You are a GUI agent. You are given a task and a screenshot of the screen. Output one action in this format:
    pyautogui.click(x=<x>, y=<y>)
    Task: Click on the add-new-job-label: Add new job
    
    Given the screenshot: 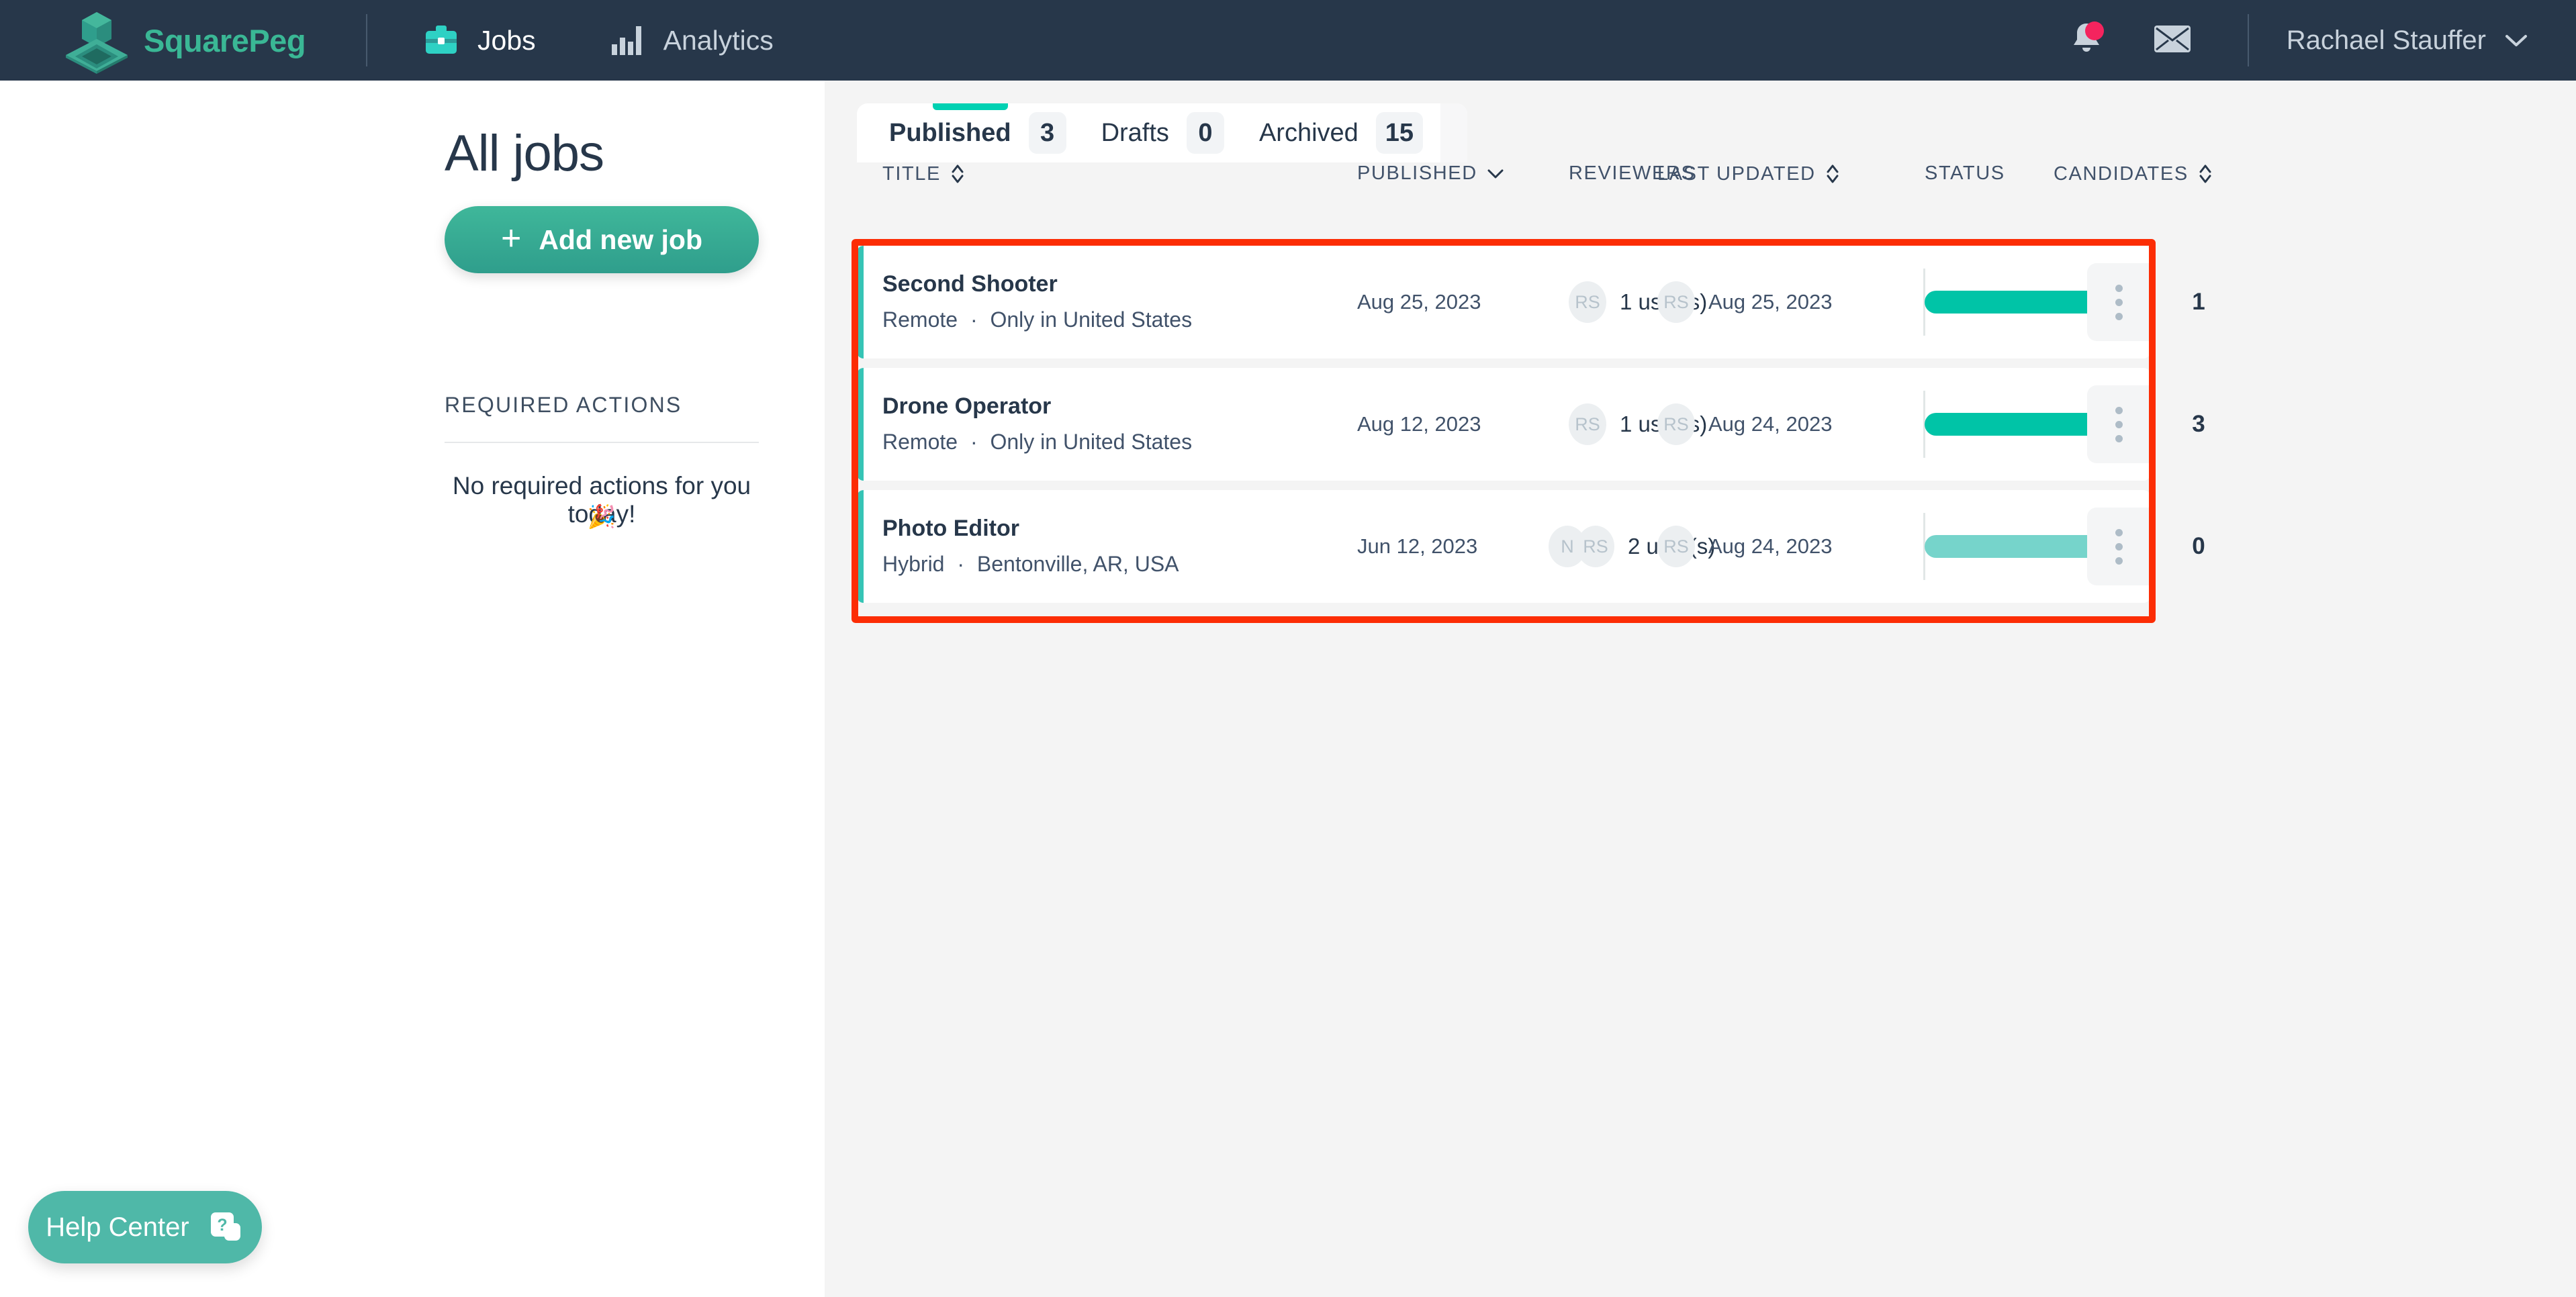 What is the action you would take?
    pyautogui.click(x=621, y=240)
    